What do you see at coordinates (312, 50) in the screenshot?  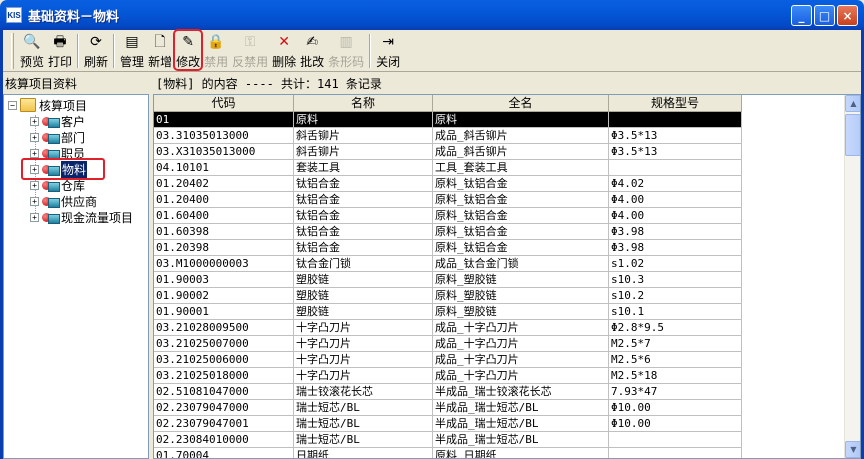 I see `batch-edit-button: ✍ 批改` at bounding box center [312, 50].